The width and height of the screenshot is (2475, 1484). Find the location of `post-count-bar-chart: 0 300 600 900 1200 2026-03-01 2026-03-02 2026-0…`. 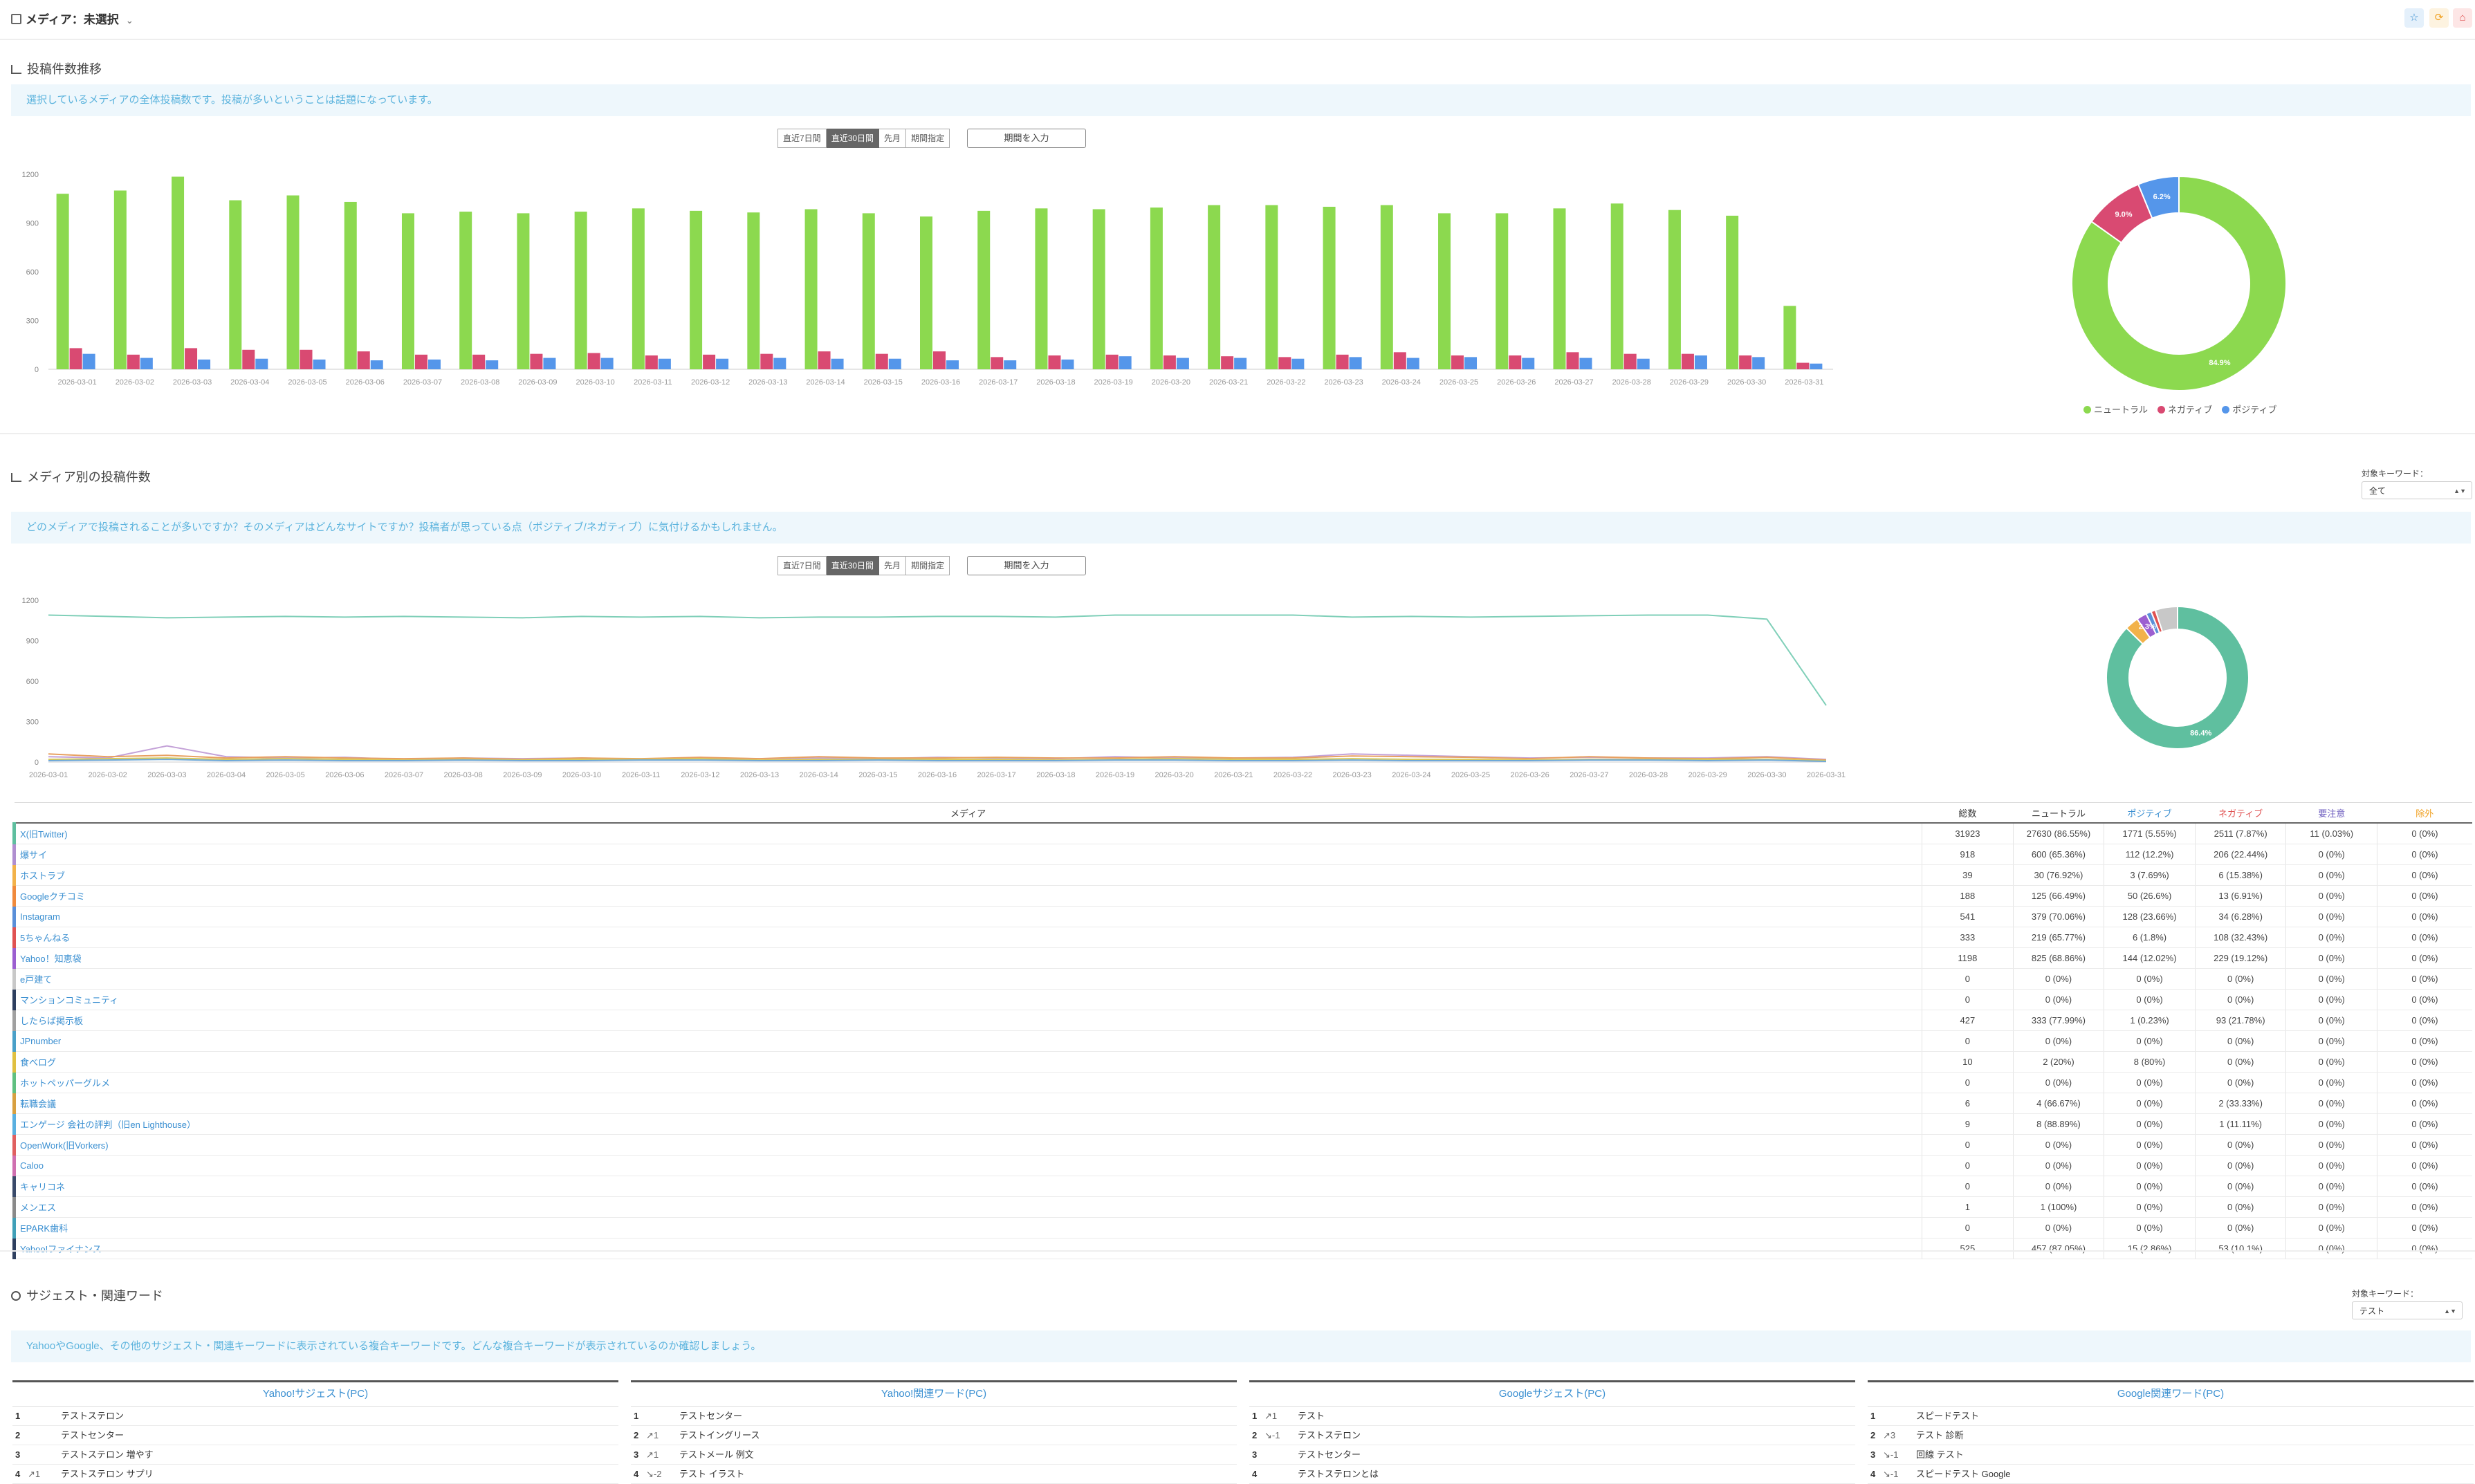

post-count-bar-chart: 0 300 600 900 1200 2026-03-01 2026-03-02 2026-0… is located at coordinates (927, 279).